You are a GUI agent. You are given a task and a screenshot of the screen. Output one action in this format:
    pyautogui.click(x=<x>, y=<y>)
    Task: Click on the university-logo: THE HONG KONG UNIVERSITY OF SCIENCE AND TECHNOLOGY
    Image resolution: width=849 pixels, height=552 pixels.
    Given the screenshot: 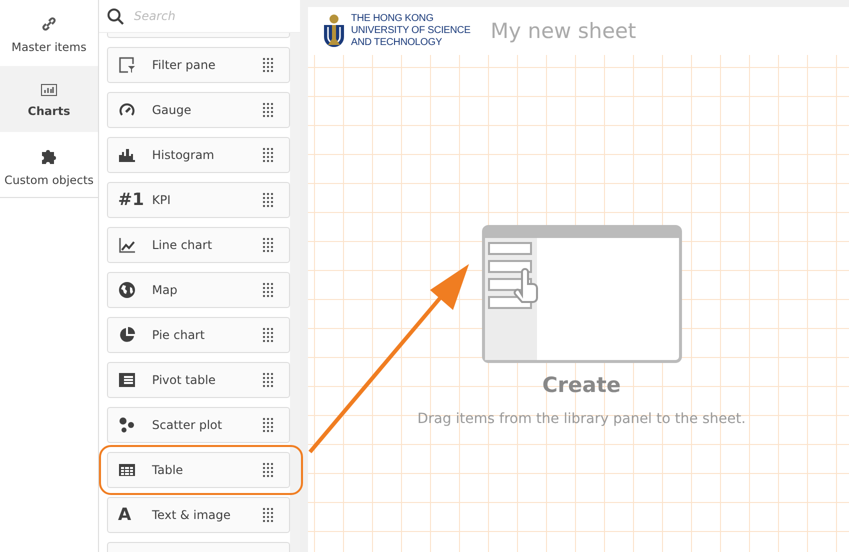 What is the action you would take?
    pyautogui.click(x=397, y=31)
    